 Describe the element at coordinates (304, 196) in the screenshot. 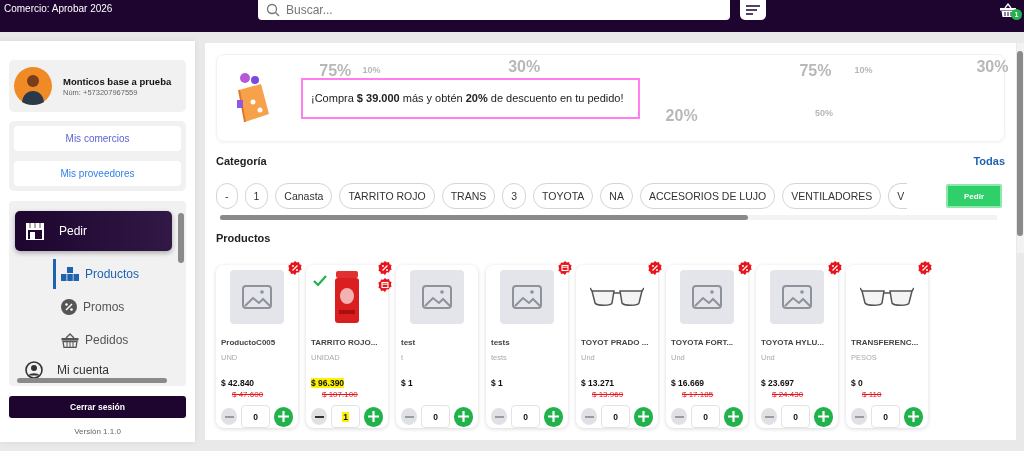

I see `category-chip: Canasta` at that location.